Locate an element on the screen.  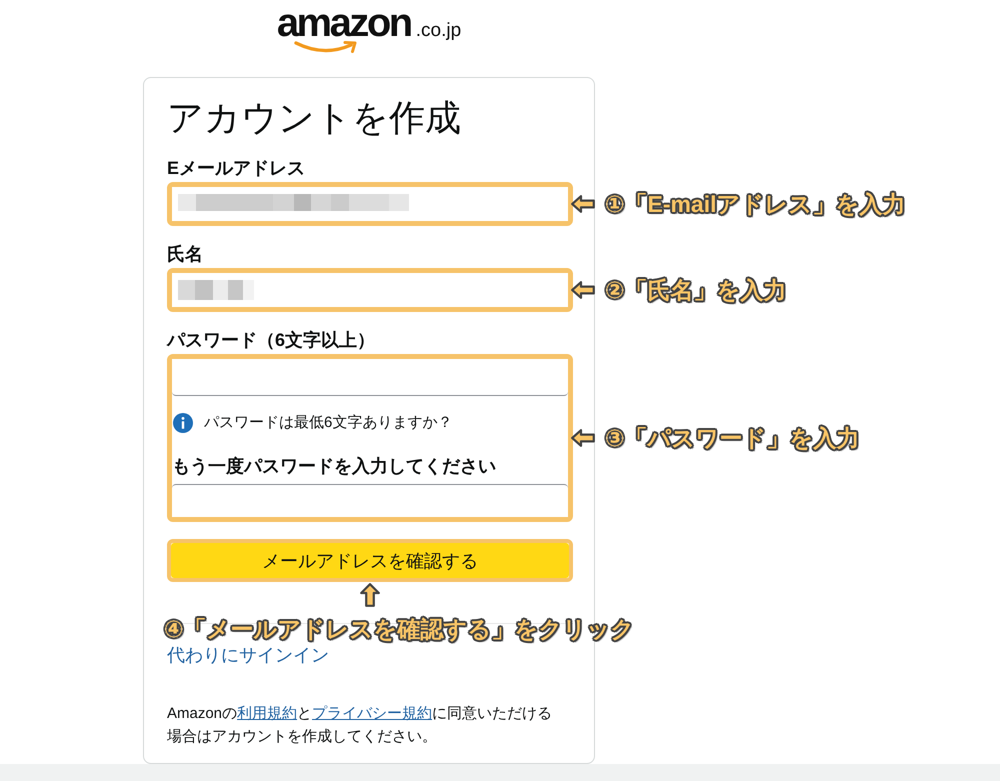
annotation-text: ③「パスワード」を入力 is located at coordinates (732, 438).